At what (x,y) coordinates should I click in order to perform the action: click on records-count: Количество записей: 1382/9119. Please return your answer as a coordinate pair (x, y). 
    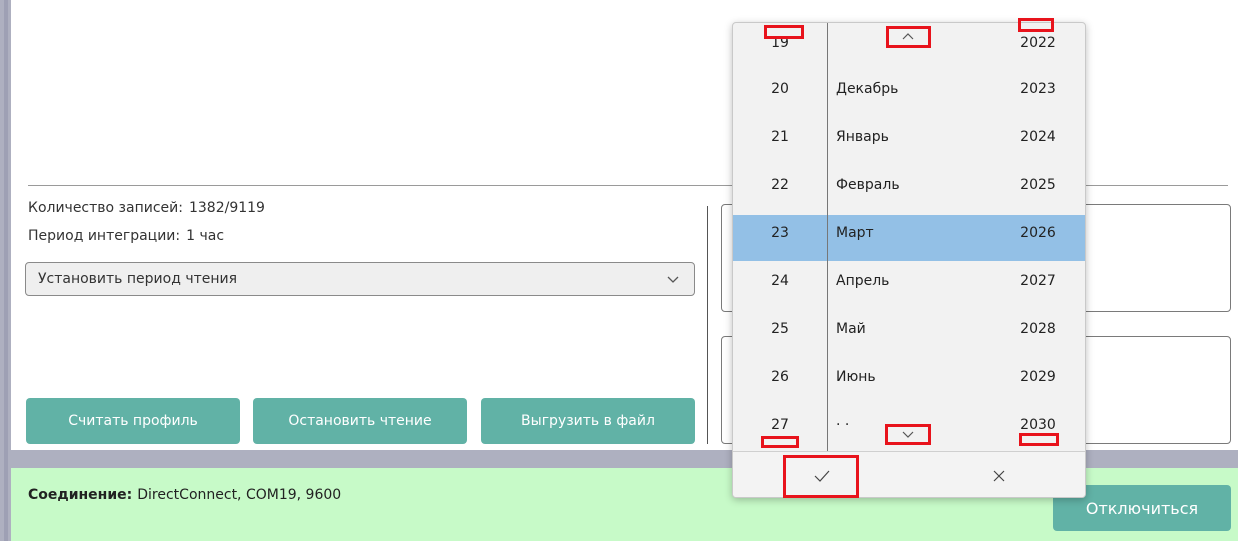
    Looking at the image, I should click on (146, 208).